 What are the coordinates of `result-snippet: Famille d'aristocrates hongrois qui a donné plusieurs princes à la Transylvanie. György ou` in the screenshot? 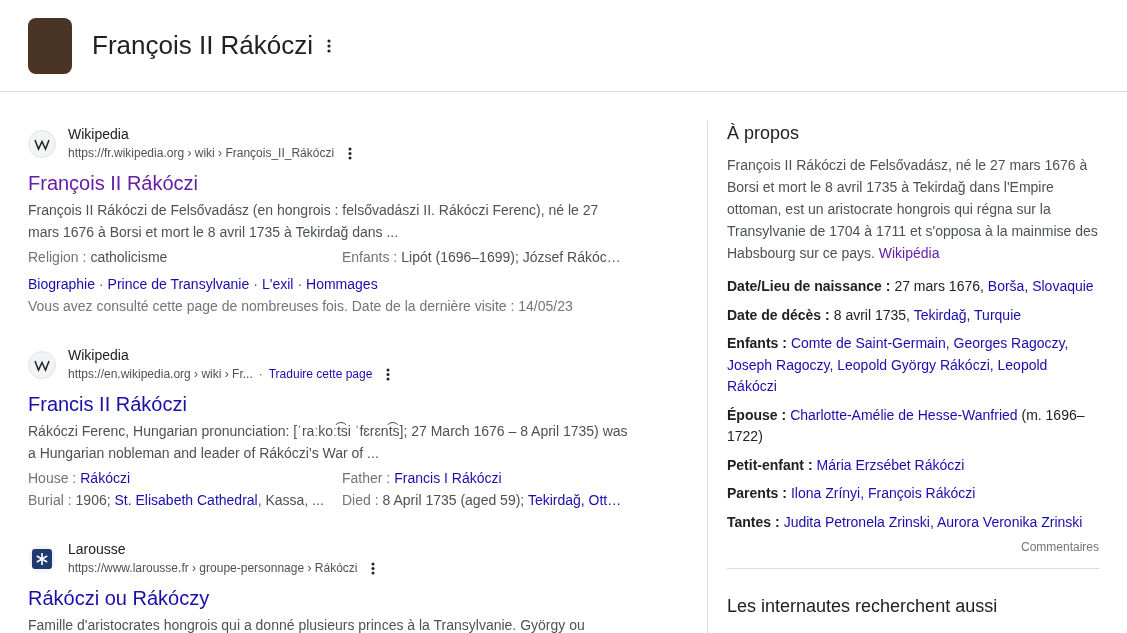 It's located at (307, 624).